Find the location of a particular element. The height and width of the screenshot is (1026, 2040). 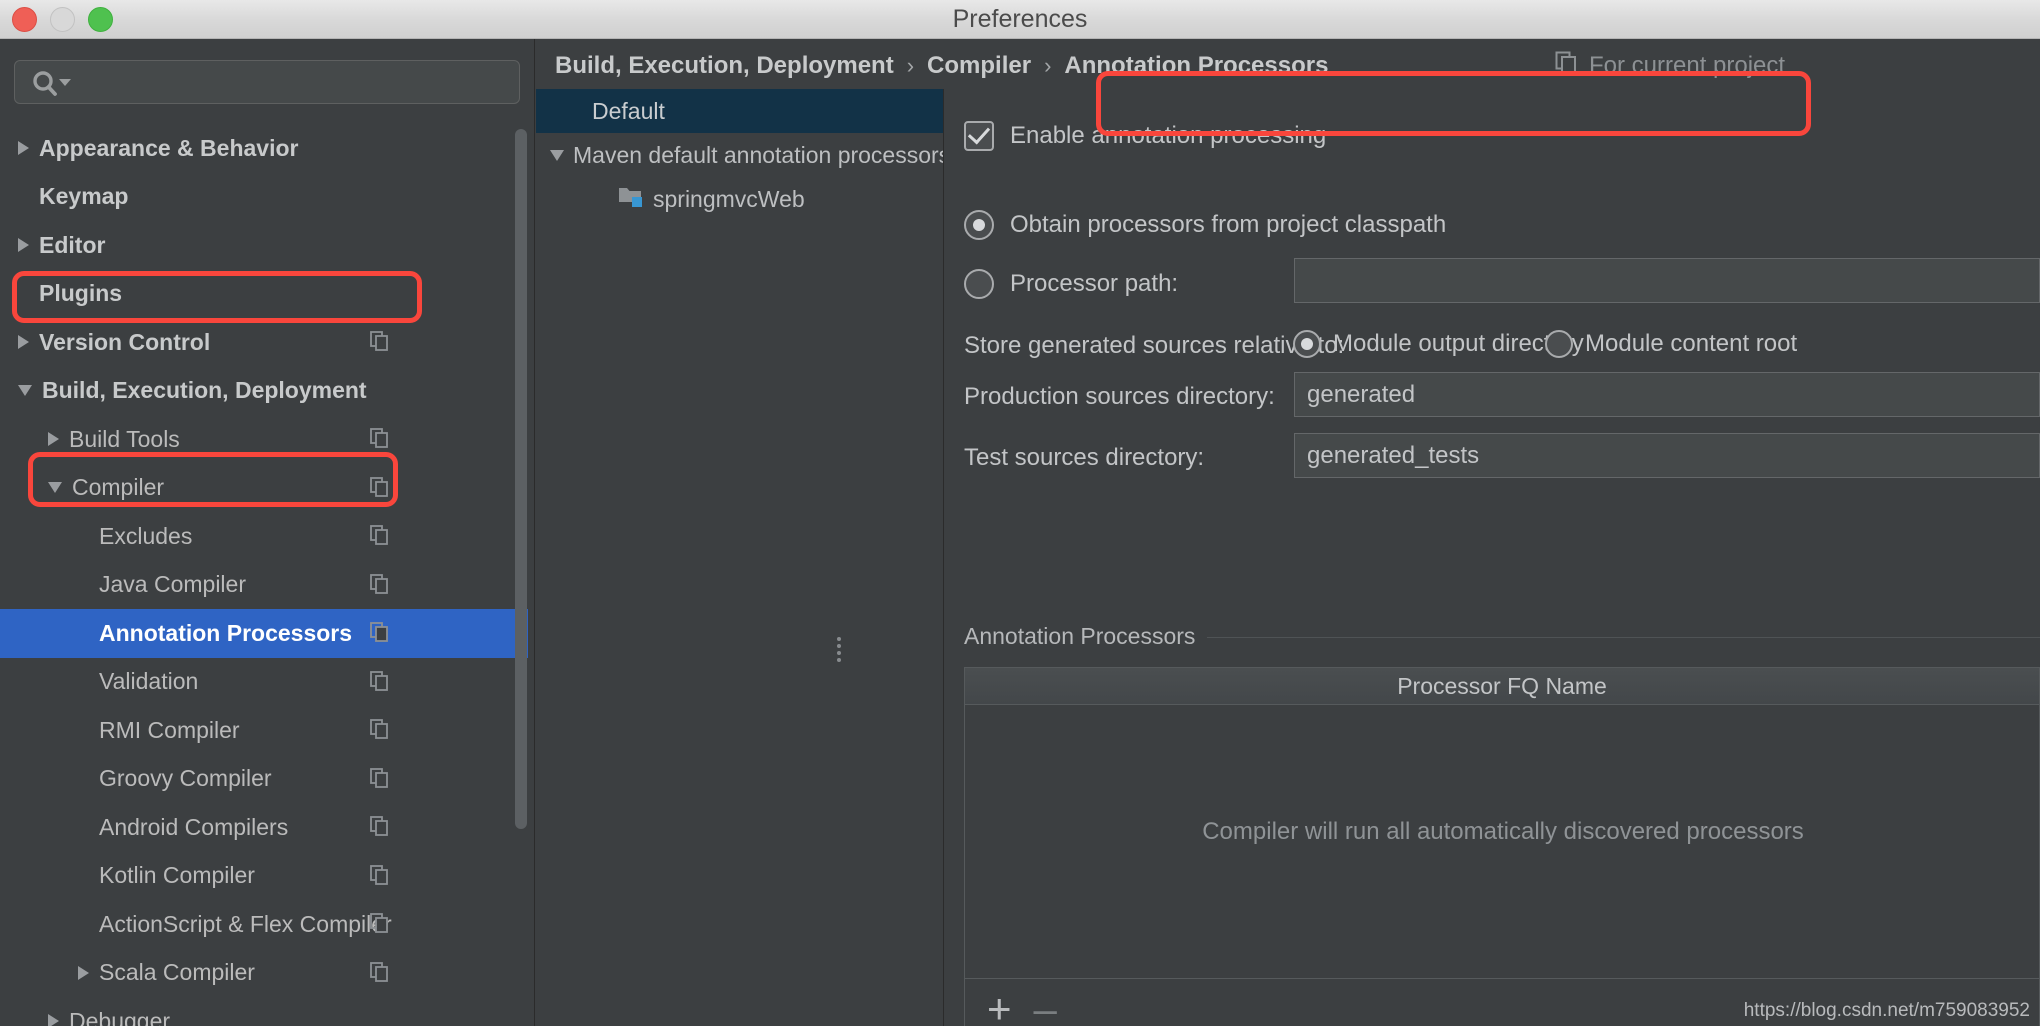

sidebar-item-build-tools: Build Tools is located at coordinates (264, 439).